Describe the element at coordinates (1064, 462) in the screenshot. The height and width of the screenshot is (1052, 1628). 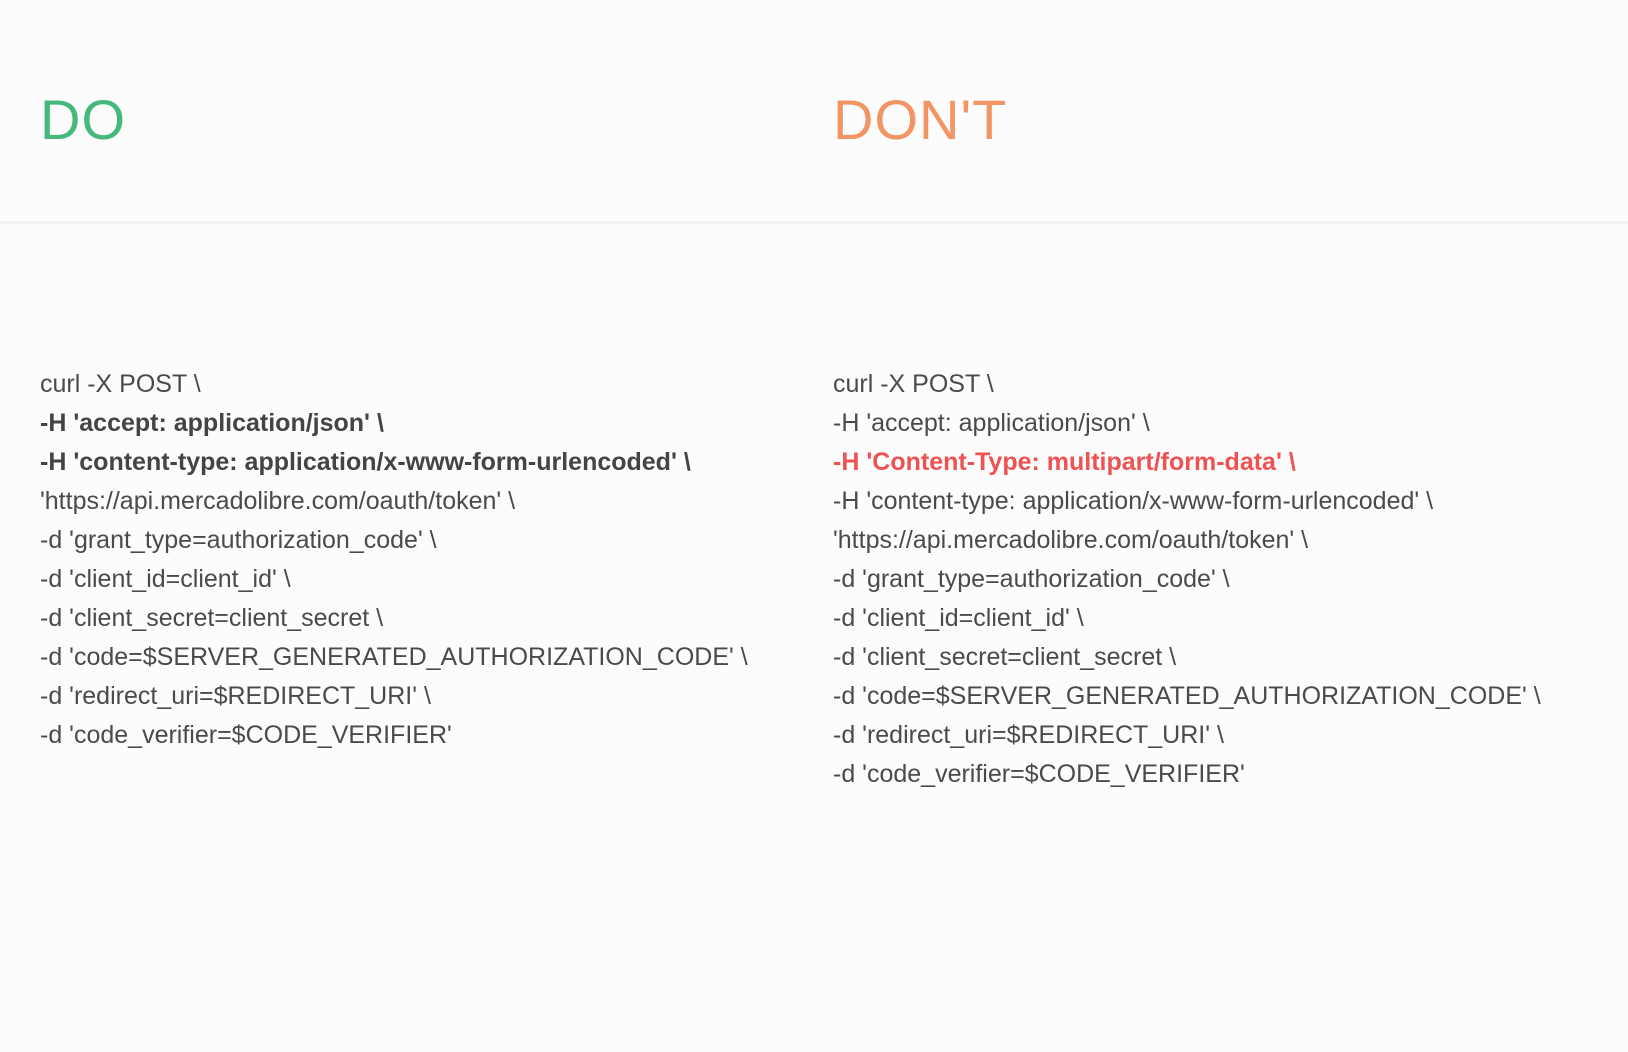
I see `incorrect-header-line: -H 'Content-Type: multipart/form-data' \` at that location.